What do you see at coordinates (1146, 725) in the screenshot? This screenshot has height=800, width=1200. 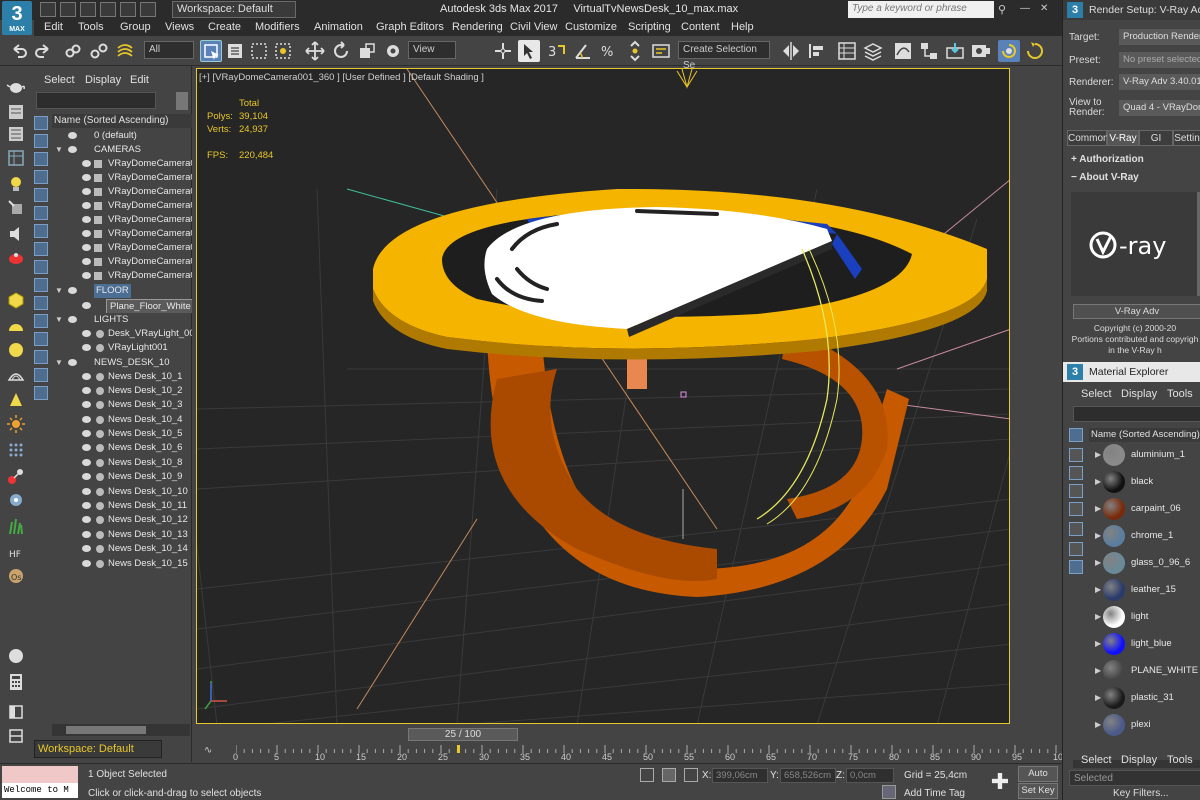 I see `material-row: ▶ plexi` at bounding box center [1146, 725].